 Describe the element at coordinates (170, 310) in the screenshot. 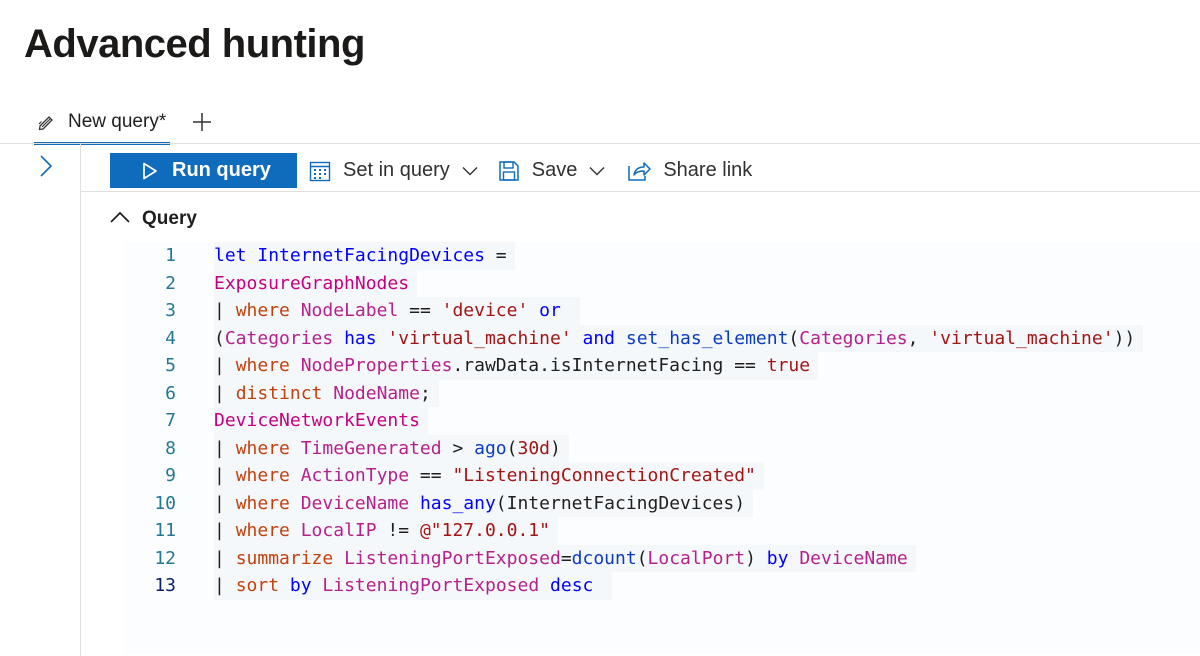

I see `line-number: 3` at that location.